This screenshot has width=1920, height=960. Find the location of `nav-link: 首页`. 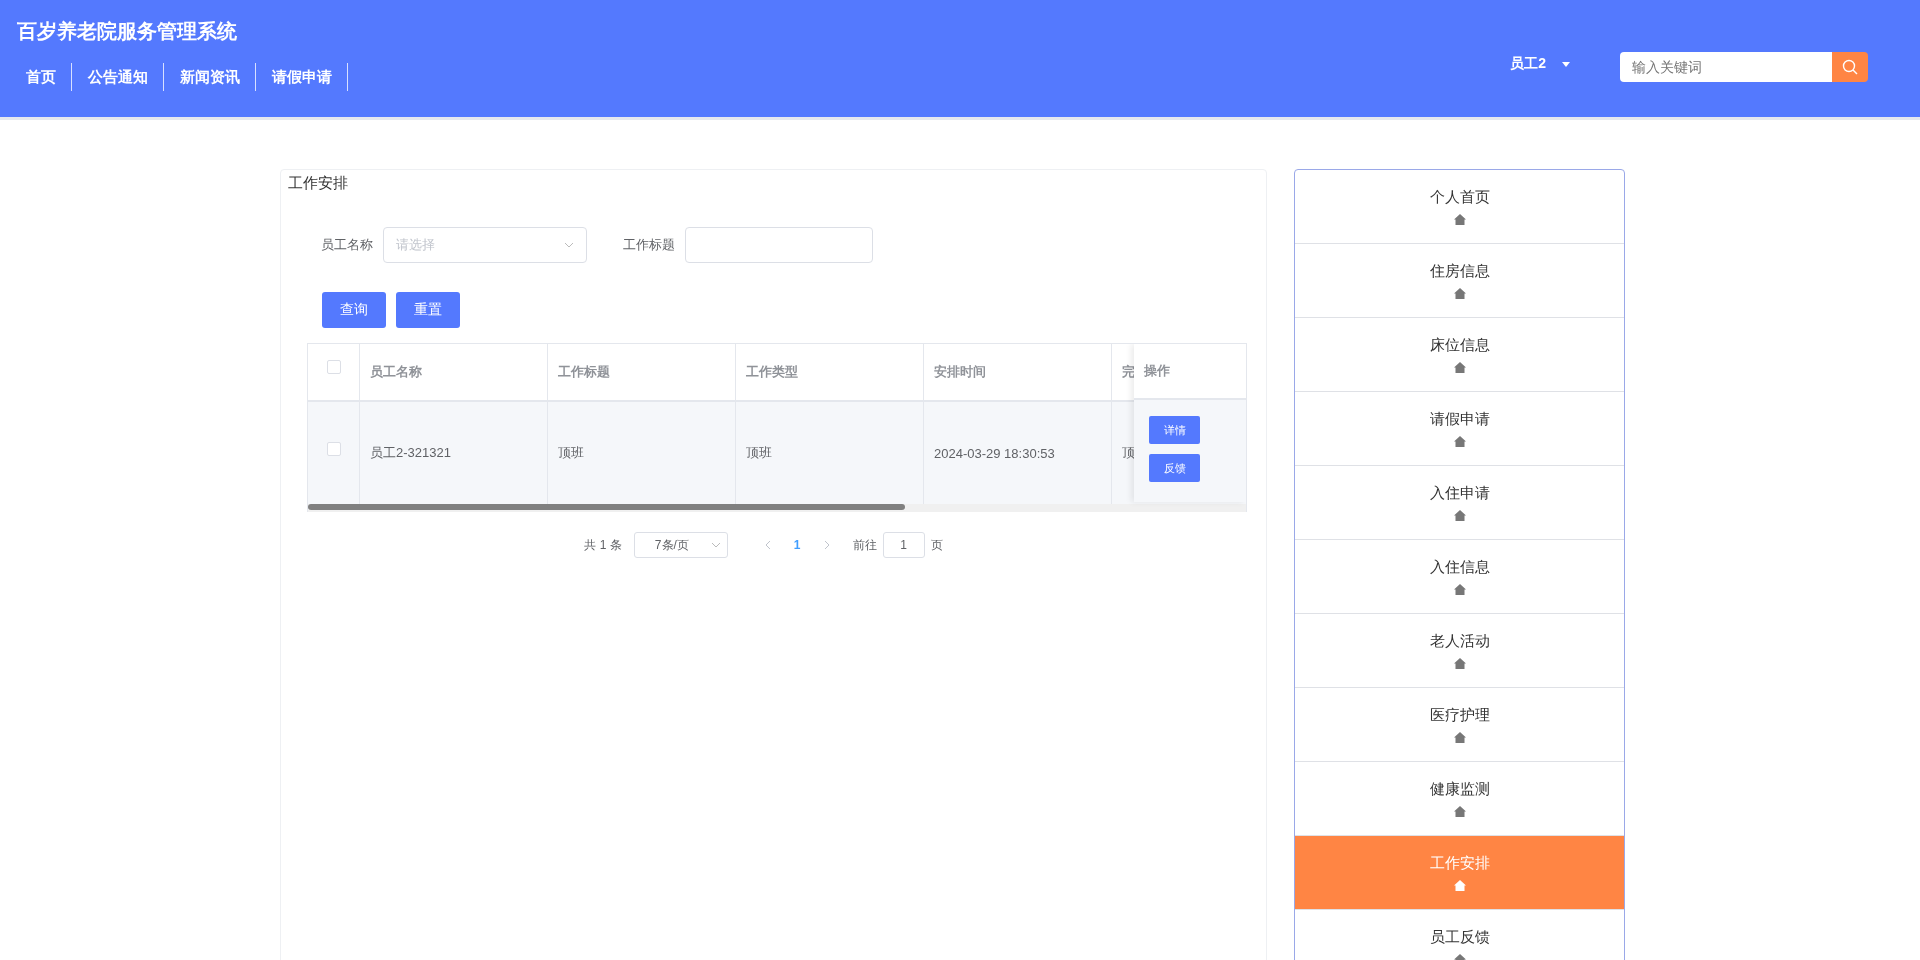

nav-link: 首页 is located at coordinates (44, 77).